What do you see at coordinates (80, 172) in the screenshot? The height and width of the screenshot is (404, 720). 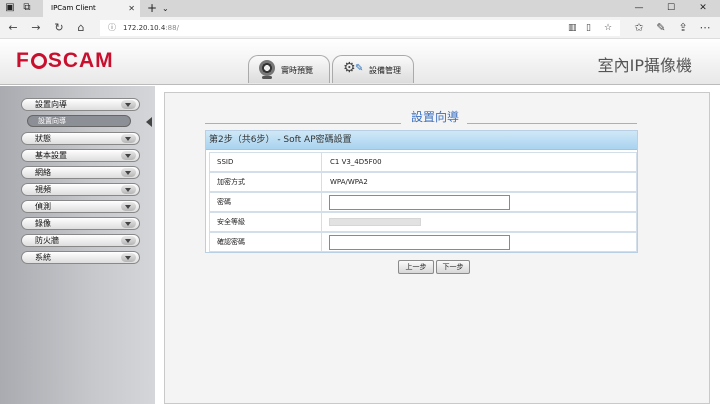 I see `sidebar-item-network: 網絡` at bounding box center [80, 172].